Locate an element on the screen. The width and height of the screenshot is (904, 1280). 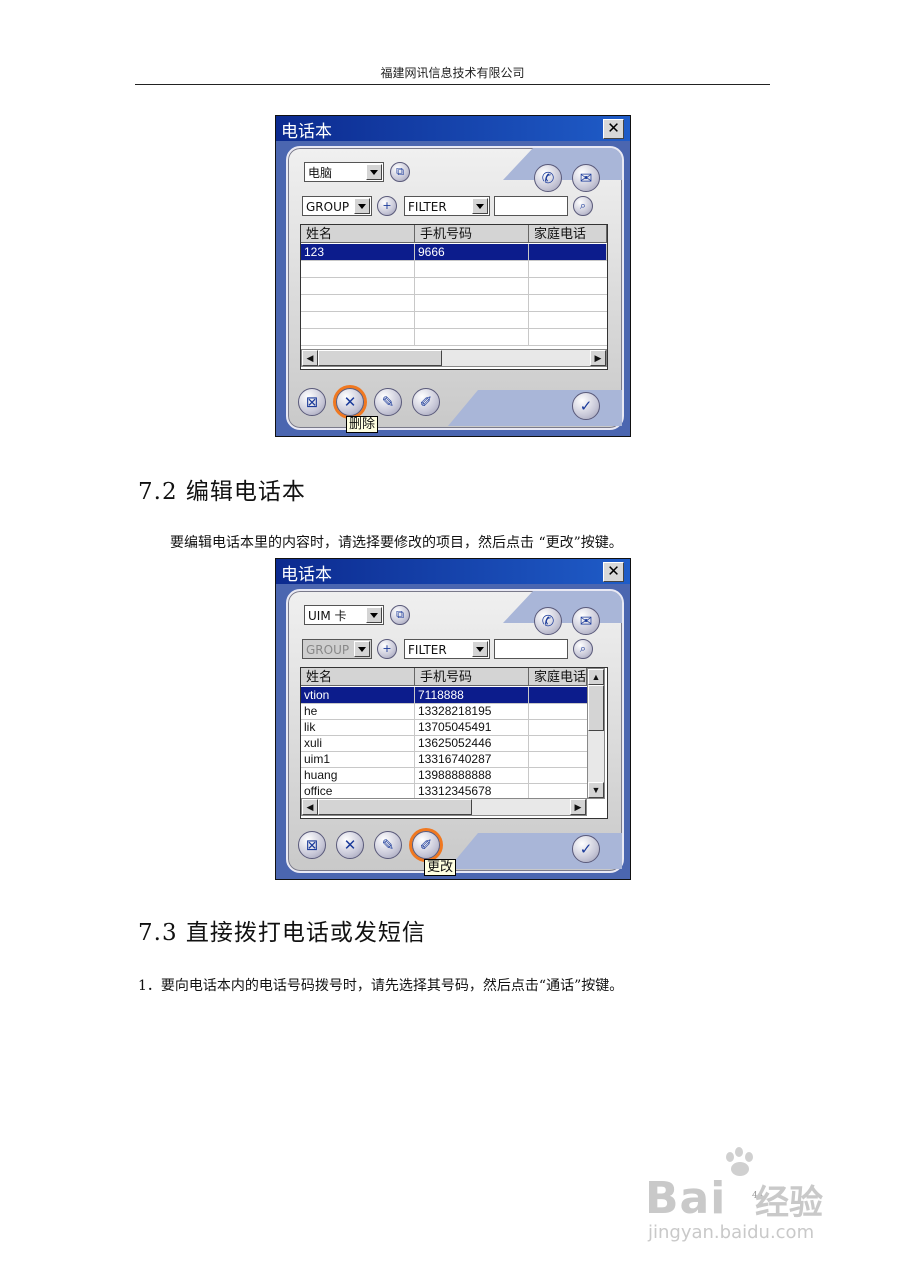
cell-name: lik is located at coordinates (358, 727).